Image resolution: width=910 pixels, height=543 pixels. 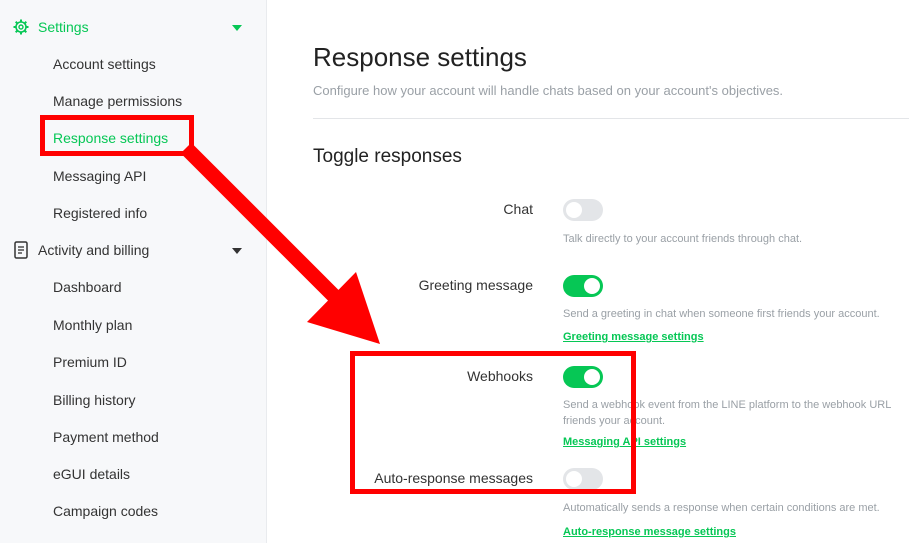 What do you see at coordinates (387, 156) in the screenshot?
I see `section-title: Toggle responses` at bounding box center [387, 156].